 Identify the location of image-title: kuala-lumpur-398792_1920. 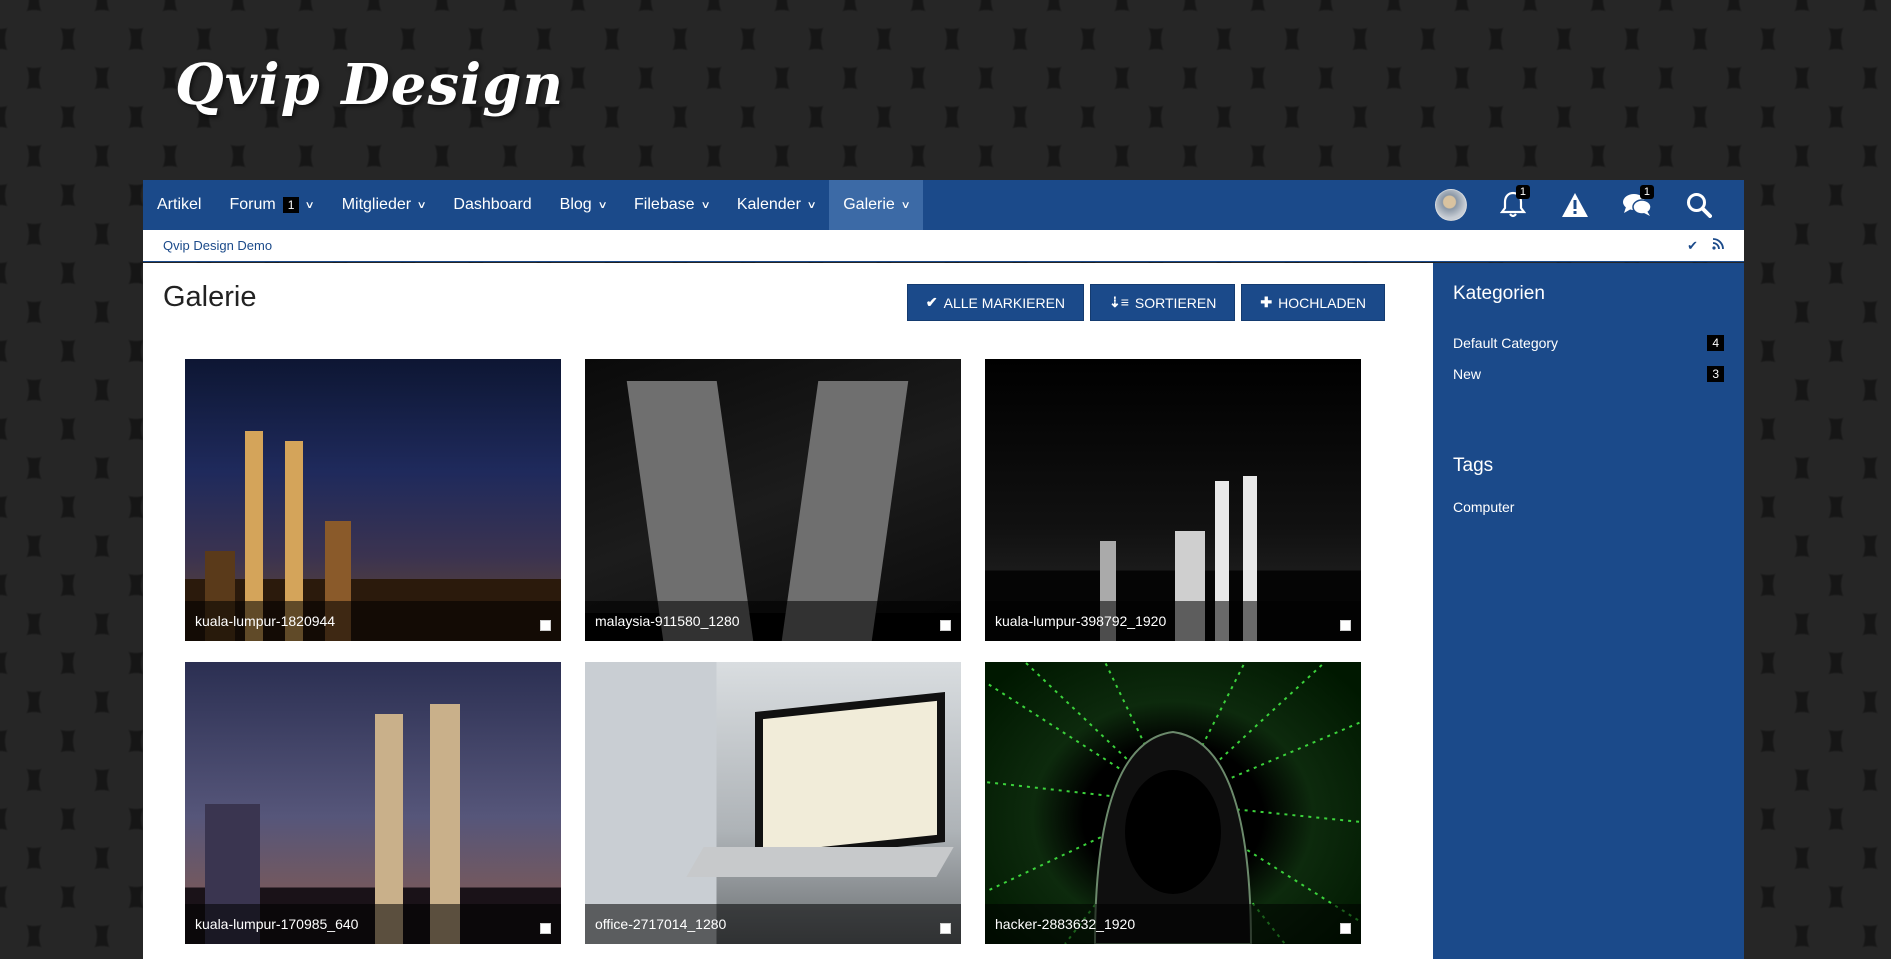
(1081, 621).